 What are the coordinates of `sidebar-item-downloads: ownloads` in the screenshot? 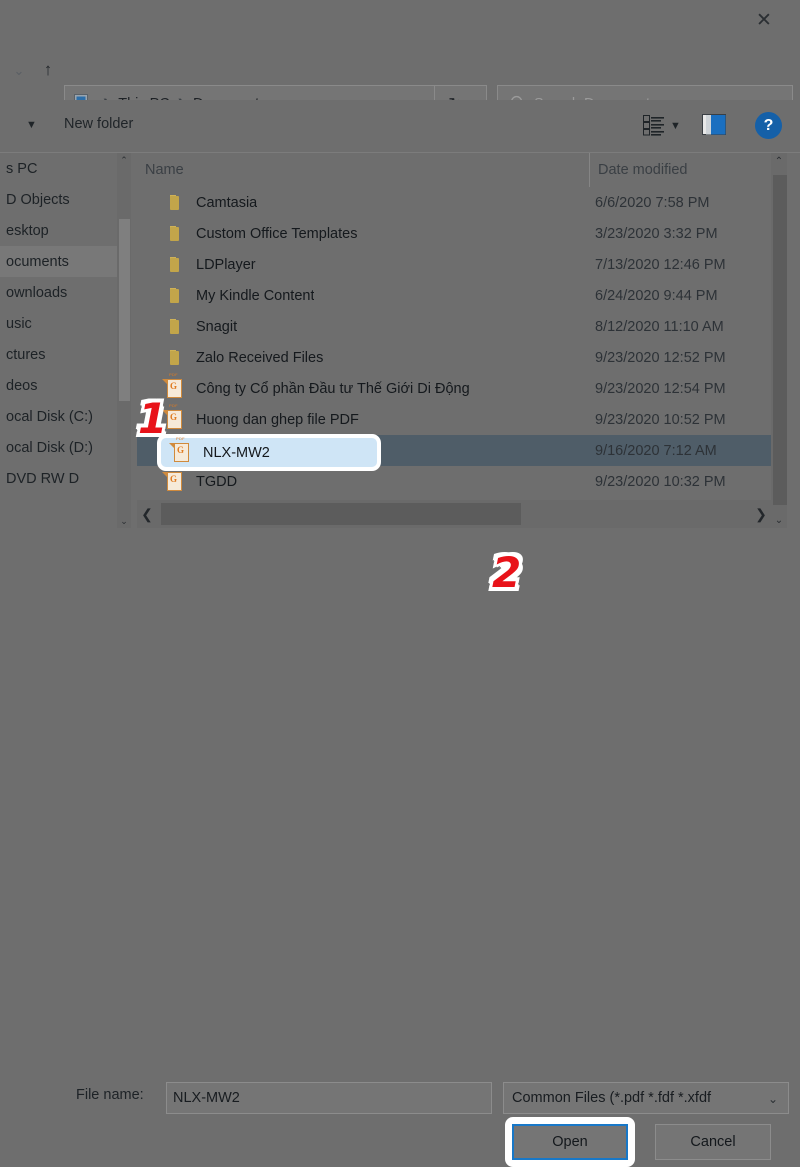 It's located at (58, 292).